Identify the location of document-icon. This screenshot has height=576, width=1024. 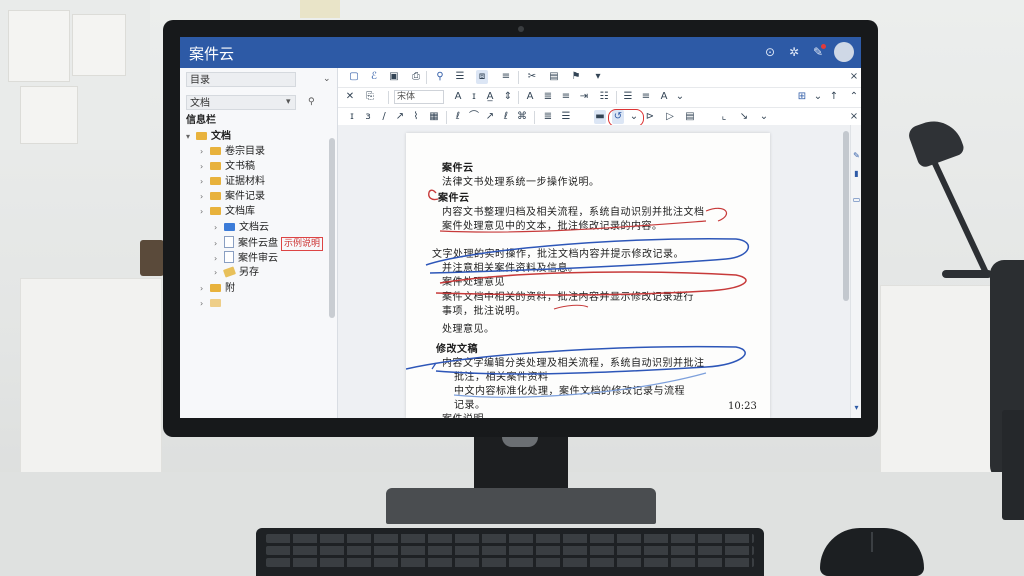
(229, 242).